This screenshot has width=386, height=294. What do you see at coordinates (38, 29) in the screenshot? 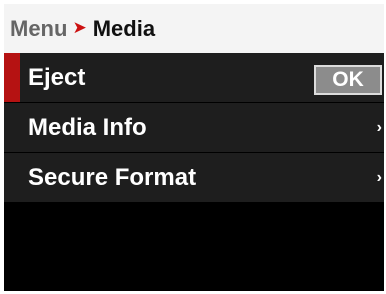
I see `breadcrumb-parent: Menu` at bounding box center [38, 29].